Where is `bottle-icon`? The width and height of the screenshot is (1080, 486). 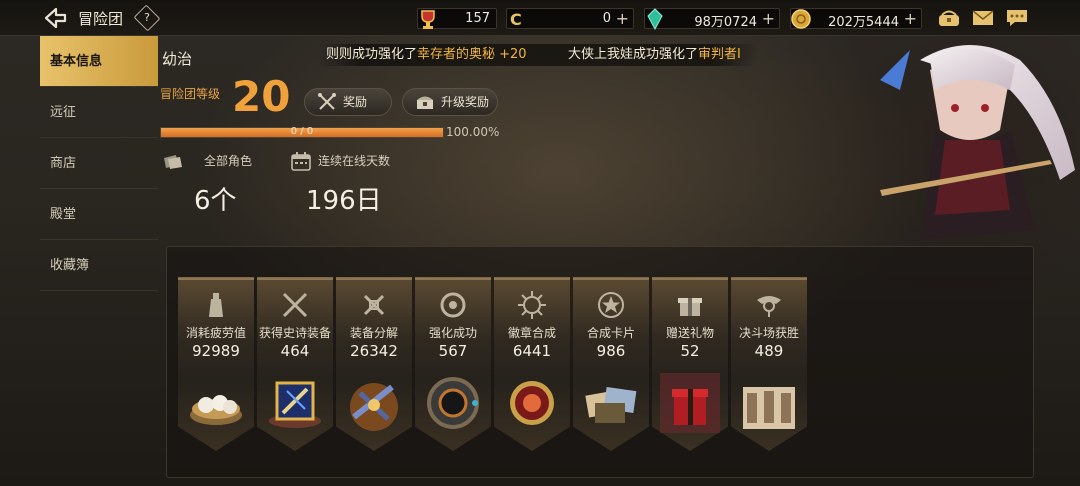
bottle-icon is located at coordinates (216, 305).